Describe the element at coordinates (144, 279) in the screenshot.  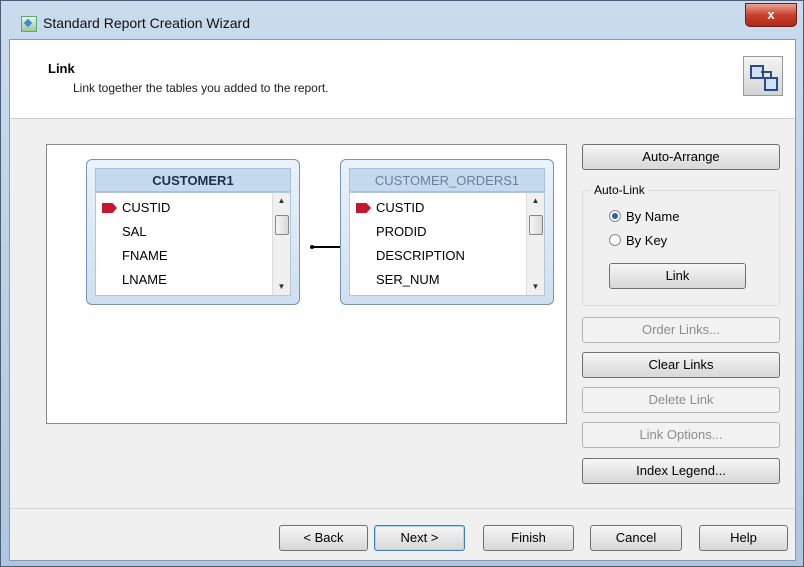
I see `field-item: LNAME` at that location.